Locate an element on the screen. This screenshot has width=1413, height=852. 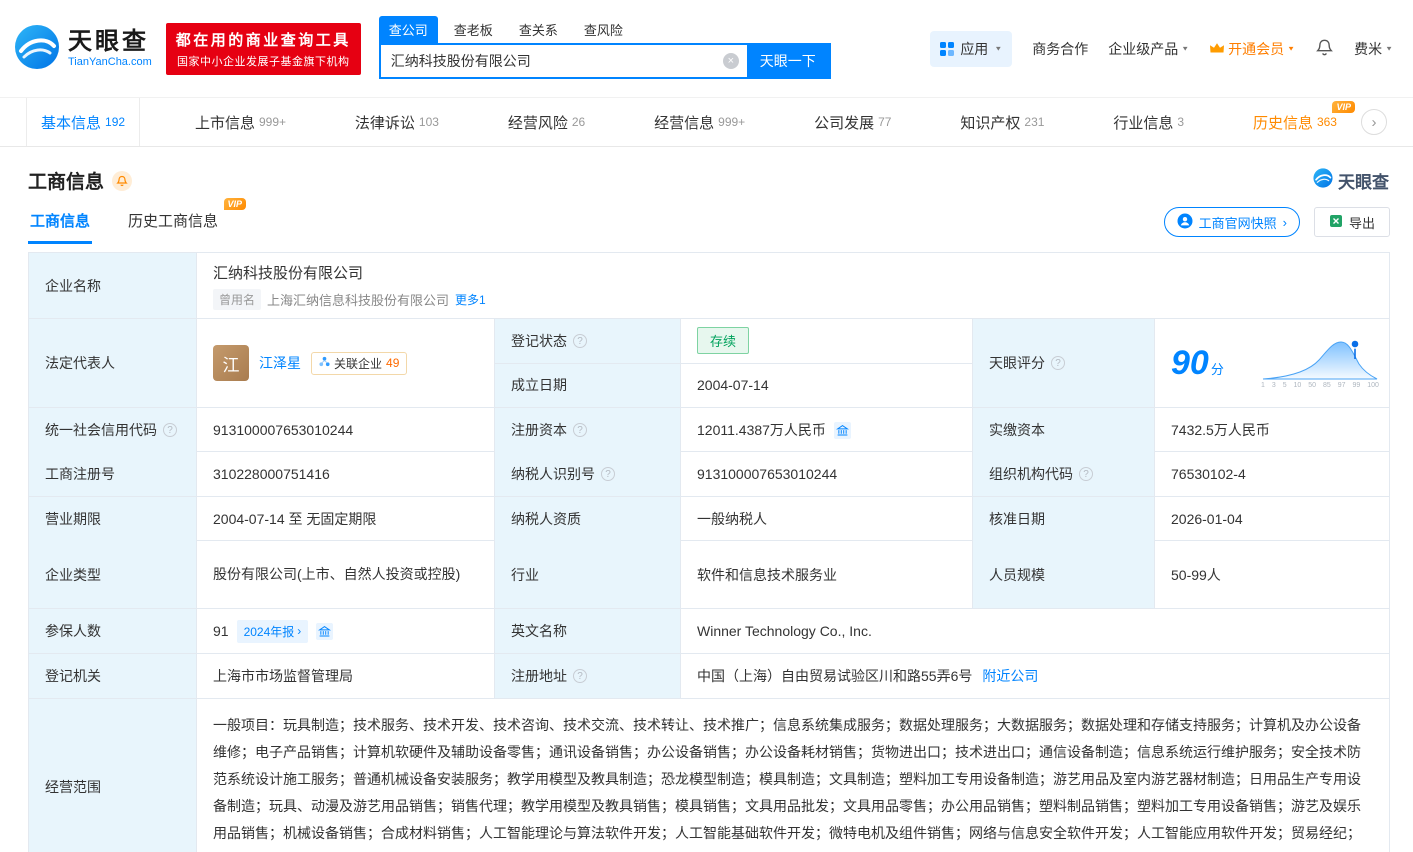
tab-label: 知识产权 is located at coordinates (990, 123).